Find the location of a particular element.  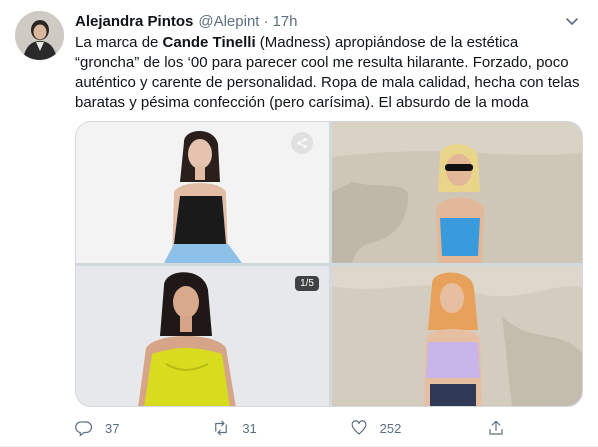

like-count: 252 is located at coordinates (390, 428).